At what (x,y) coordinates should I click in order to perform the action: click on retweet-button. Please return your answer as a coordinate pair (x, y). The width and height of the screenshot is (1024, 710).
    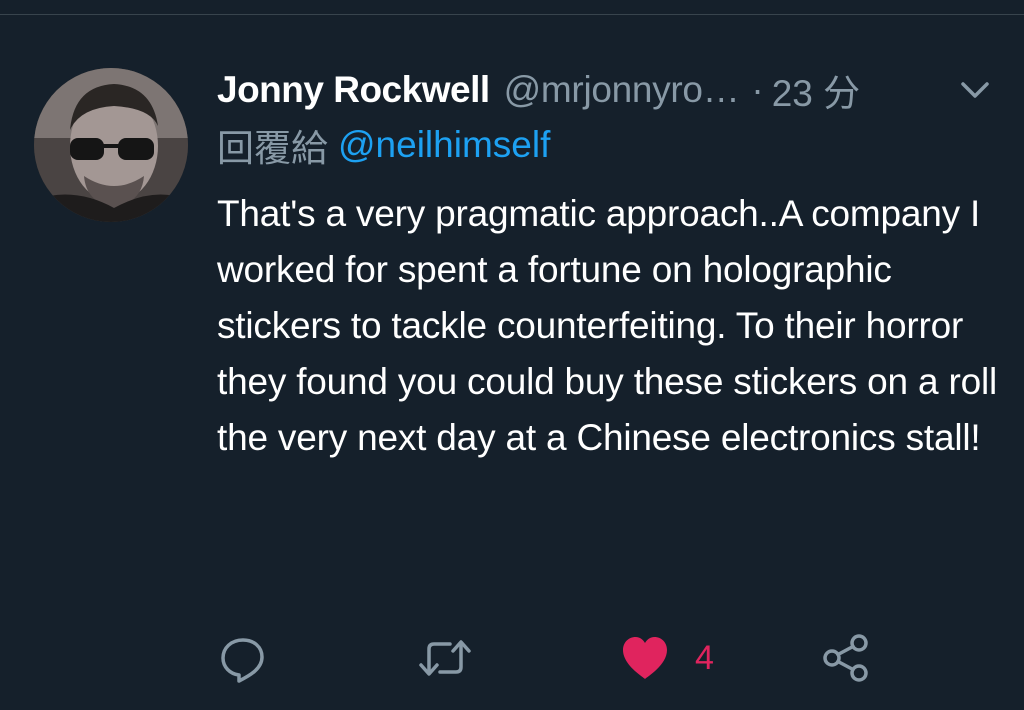
    Looking at the image, I should click on (445, 658).